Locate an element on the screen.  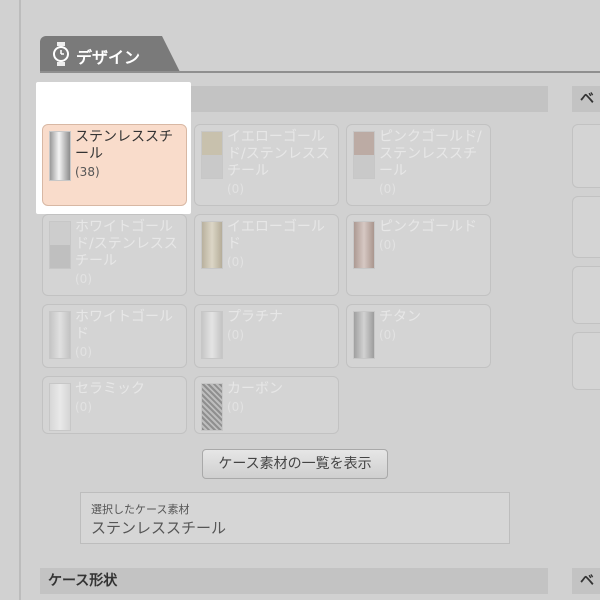
material-option-whitegold: ホワイトゴールド (0) is located at coordinates (114, 336).